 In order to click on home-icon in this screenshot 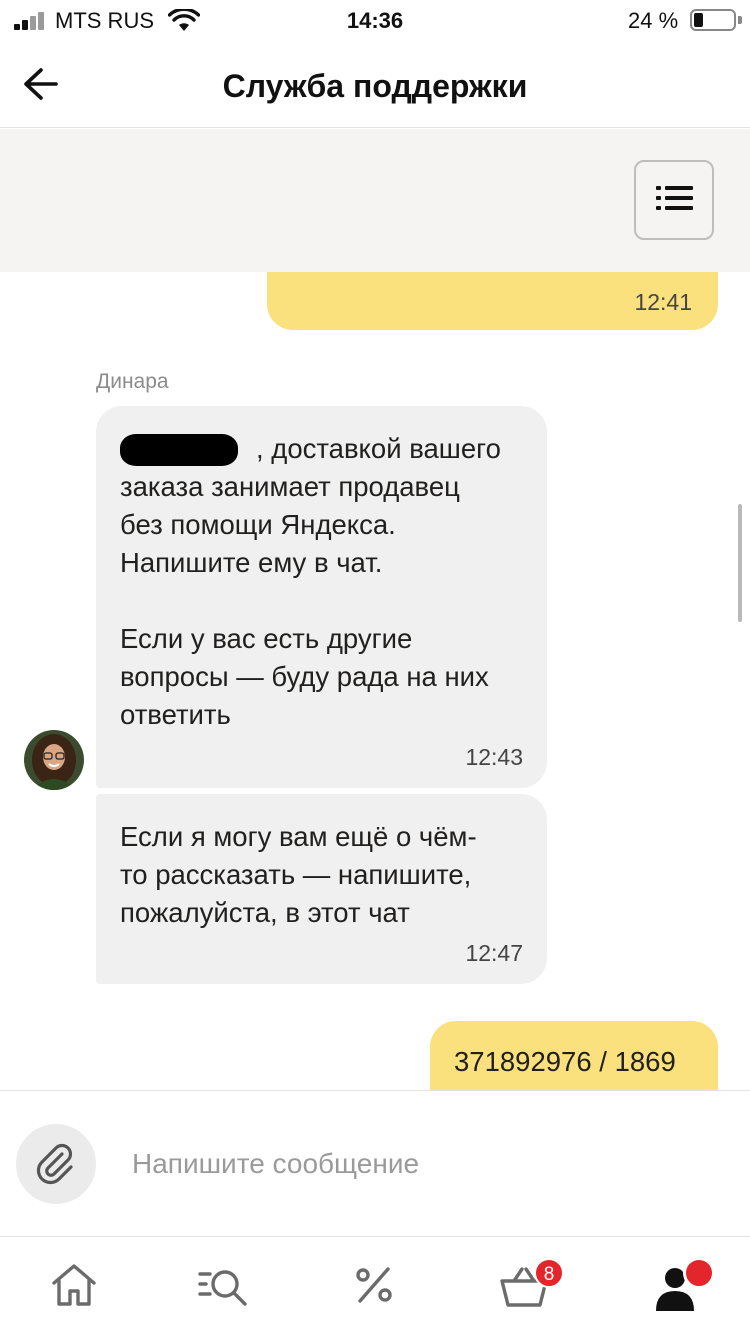, I will do `click(74, 1285)`.